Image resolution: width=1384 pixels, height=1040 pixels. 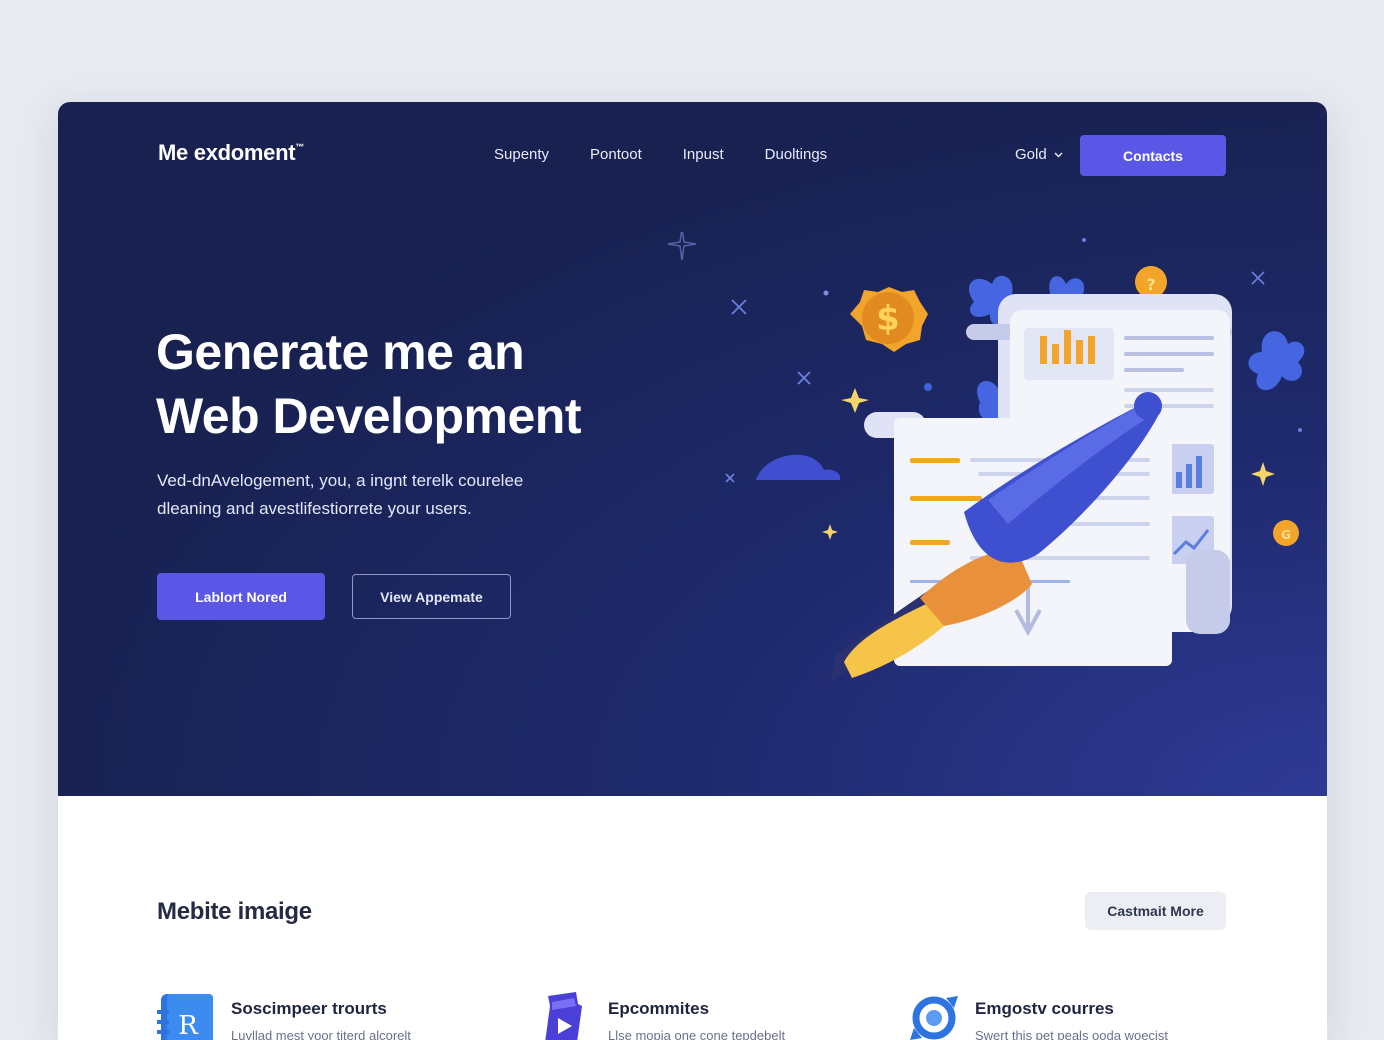 What do you see at coordinates (234, 911) in the screenshot?
I see `section-title: Mebite imaige` at bounding box center [234, 911].